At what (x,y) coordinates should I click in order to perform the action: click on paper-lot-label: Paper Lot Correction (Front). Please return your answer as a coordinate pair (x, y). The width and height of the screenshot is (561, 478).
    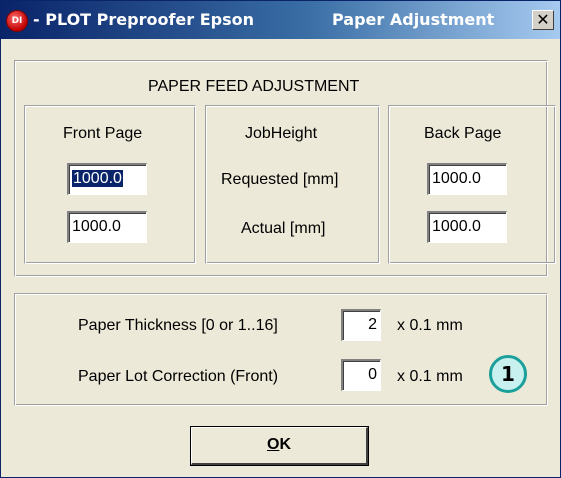
    Looking at the image, I should click on (178, 376).